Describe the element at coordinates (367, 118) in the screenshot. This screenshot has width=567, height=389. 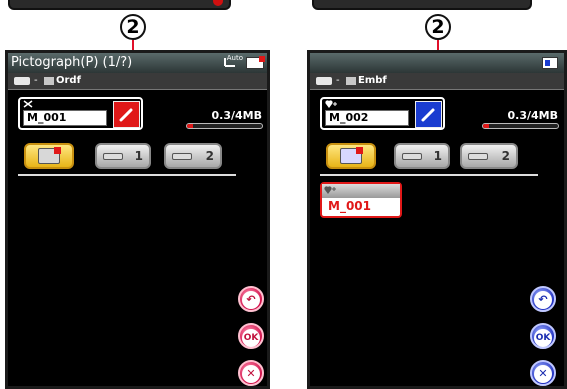
I see `name-field: M_002` at that location.